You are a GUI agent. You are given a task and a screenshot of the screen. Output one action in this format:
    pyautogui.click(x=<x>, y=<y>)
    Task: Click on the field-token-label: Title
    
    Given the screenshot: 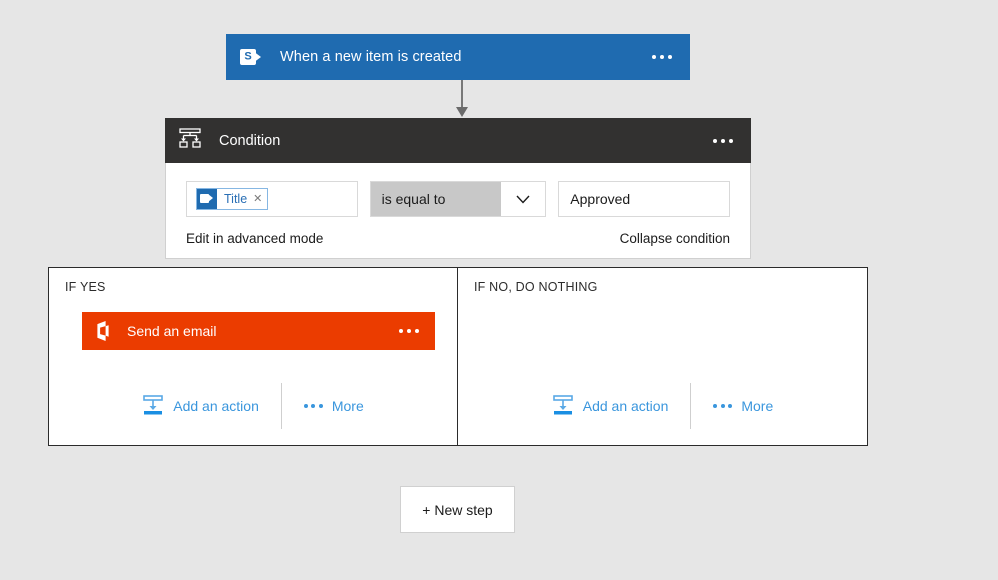 What is the action you would take?
    pyautogui.click(x=236, y=199)
    